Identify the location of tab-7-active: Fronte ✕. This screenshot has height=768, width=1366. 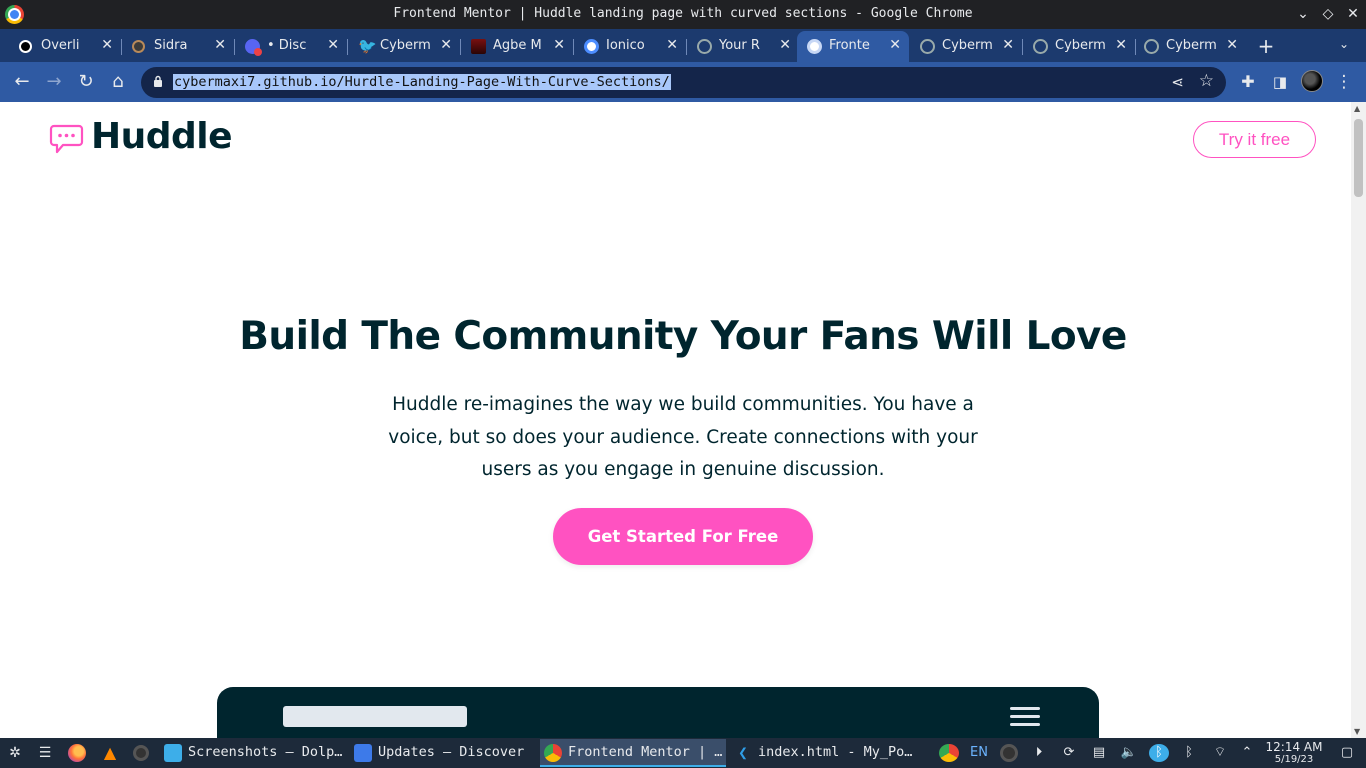
(853, 46).